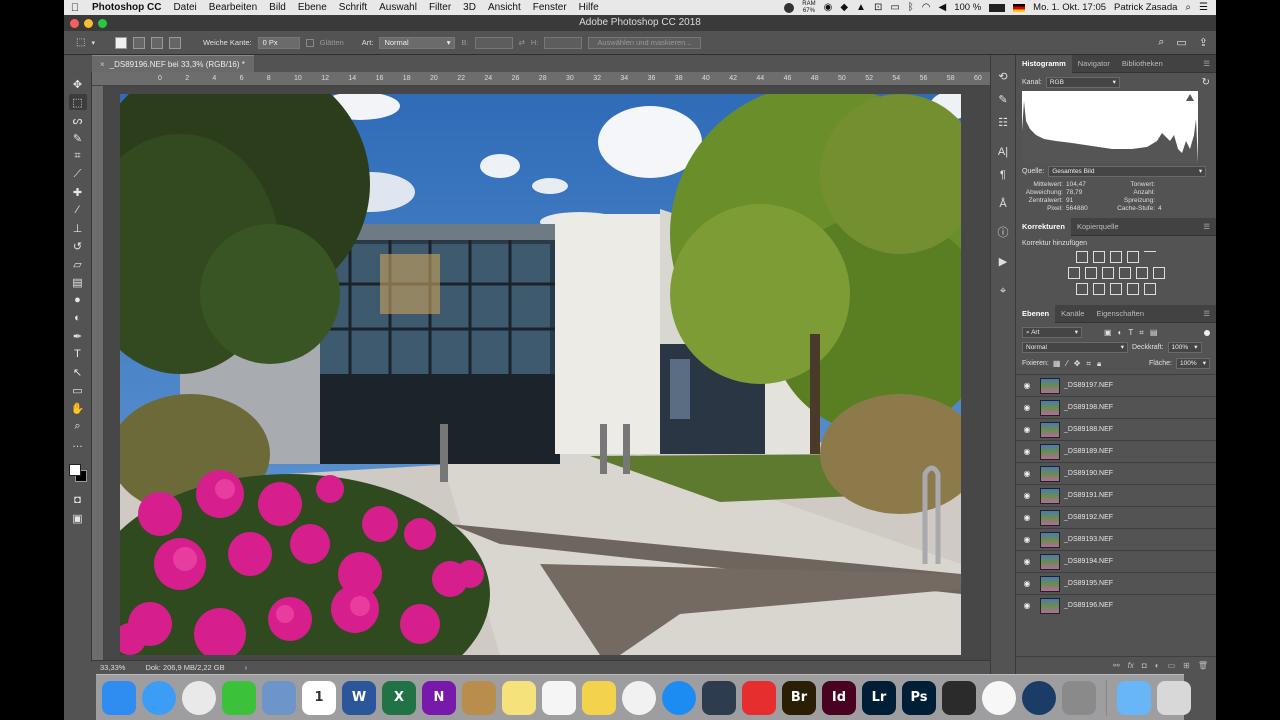 This screenshot has width=1280, height=720. What do you see at coordinates (1107, 273) in the screenshot?
I see `black-white-icon` at bounding box center [1107, 273].